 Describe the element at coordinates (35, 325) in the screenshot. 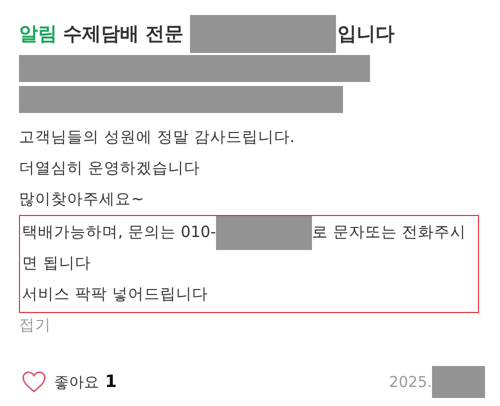

I see `collapse-link: 접기` at that location.